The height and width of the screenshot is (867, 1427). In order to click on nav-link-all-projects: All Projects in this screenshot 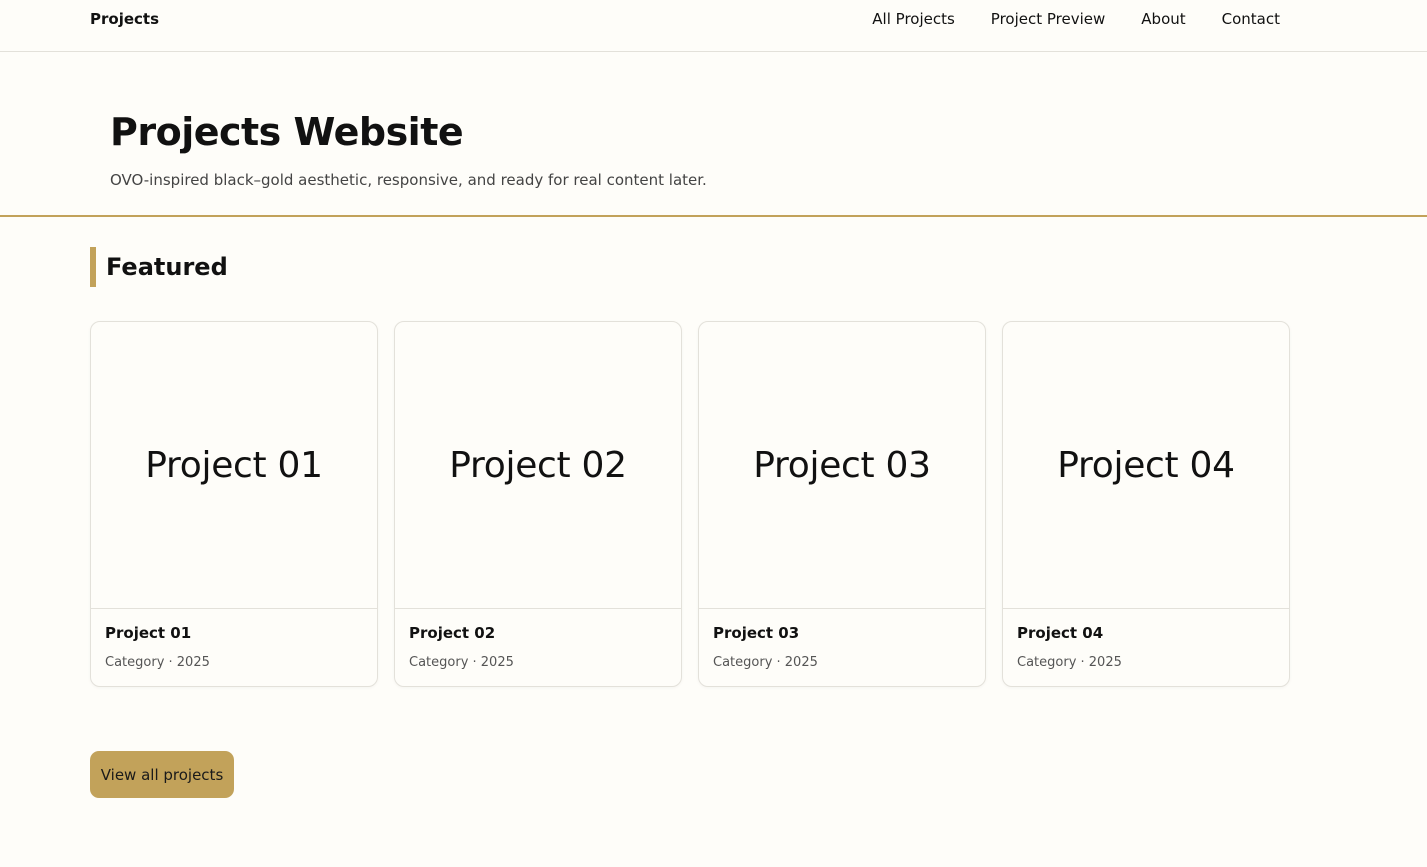, I will do `click(913, 19)`.